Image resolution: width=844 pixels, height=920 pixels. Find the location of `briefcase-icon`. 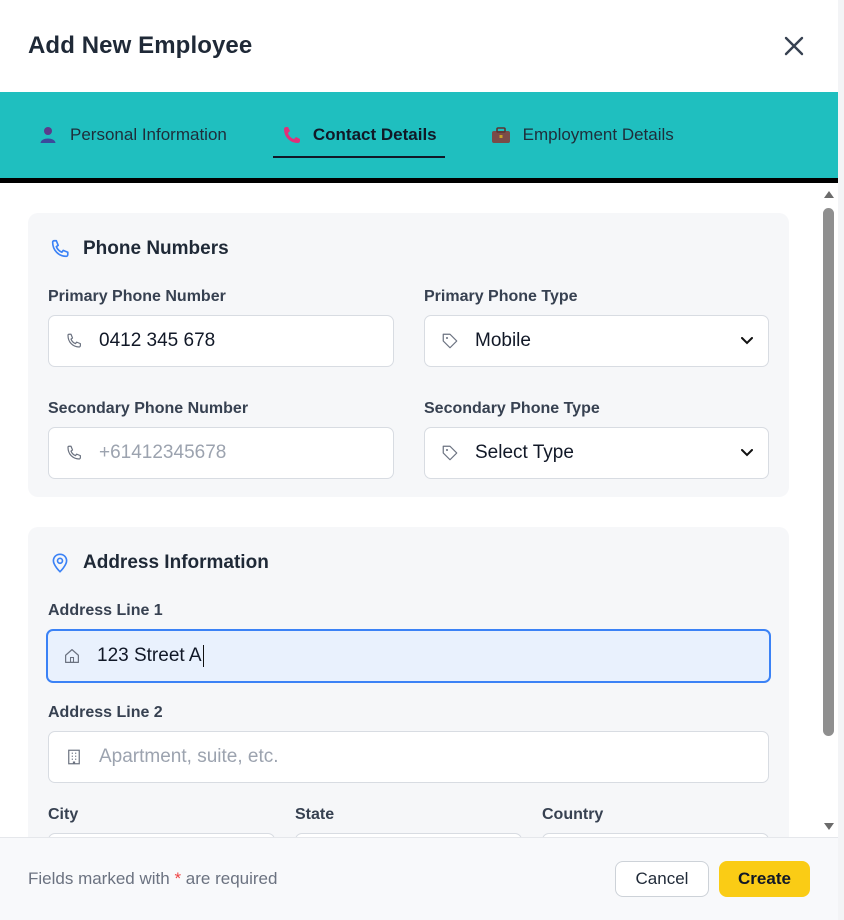

briefcase-icon is located at coordinates (501, 135).